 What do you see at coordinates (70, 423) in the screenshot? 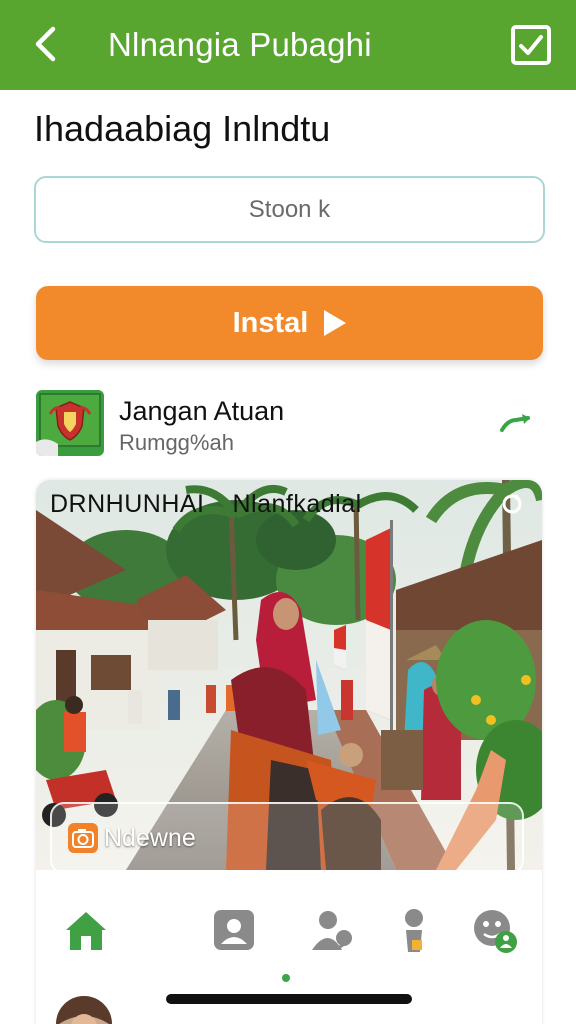
I see `app-emblem-icon` at bounding box center [70, 423].